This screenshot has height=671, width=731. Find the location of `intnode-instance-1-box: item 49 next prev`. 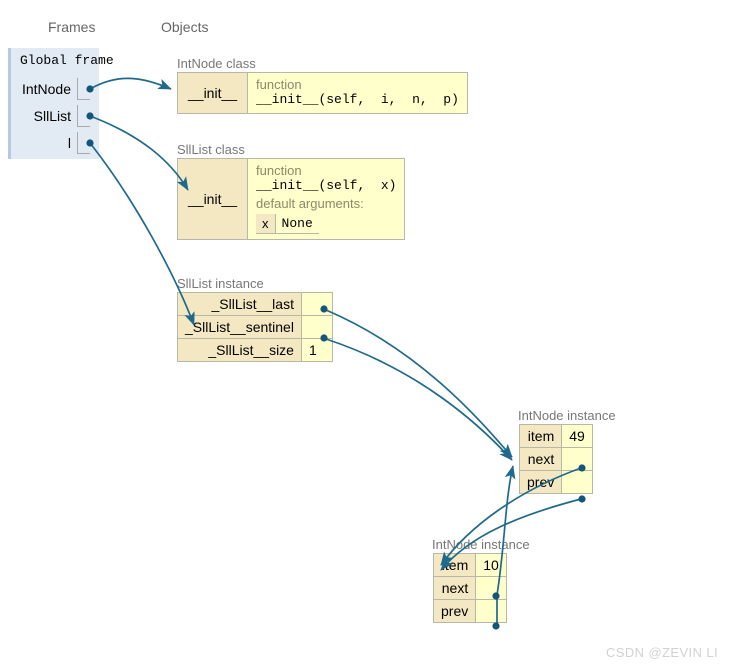

intnode-instance-1-box: item 49 next prev is located at coordinates (556, 459).